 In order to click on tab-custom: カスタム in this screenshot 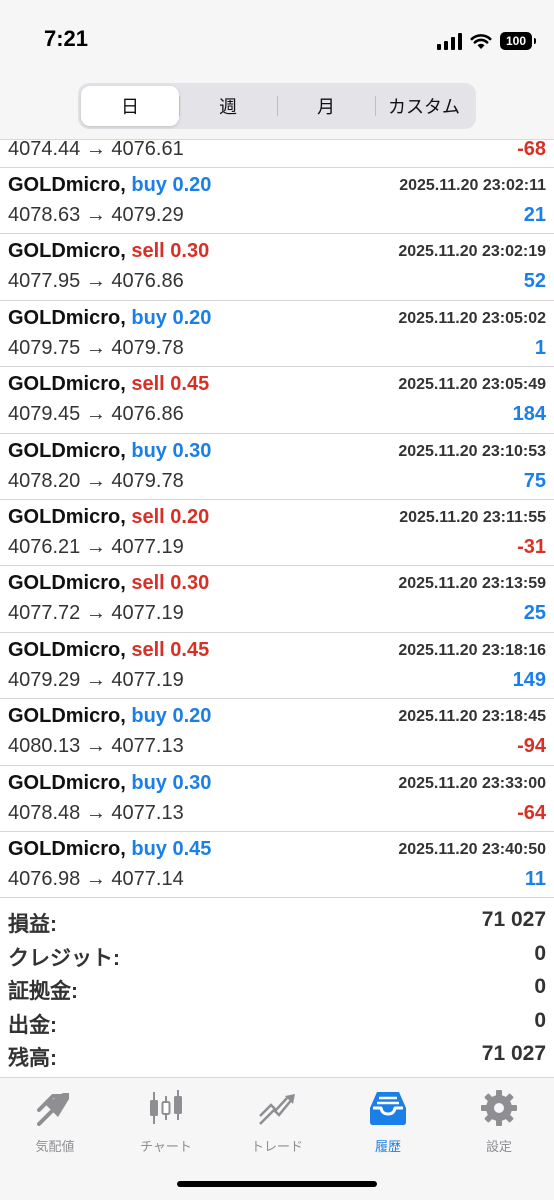, I will do `click(424, 106)`.